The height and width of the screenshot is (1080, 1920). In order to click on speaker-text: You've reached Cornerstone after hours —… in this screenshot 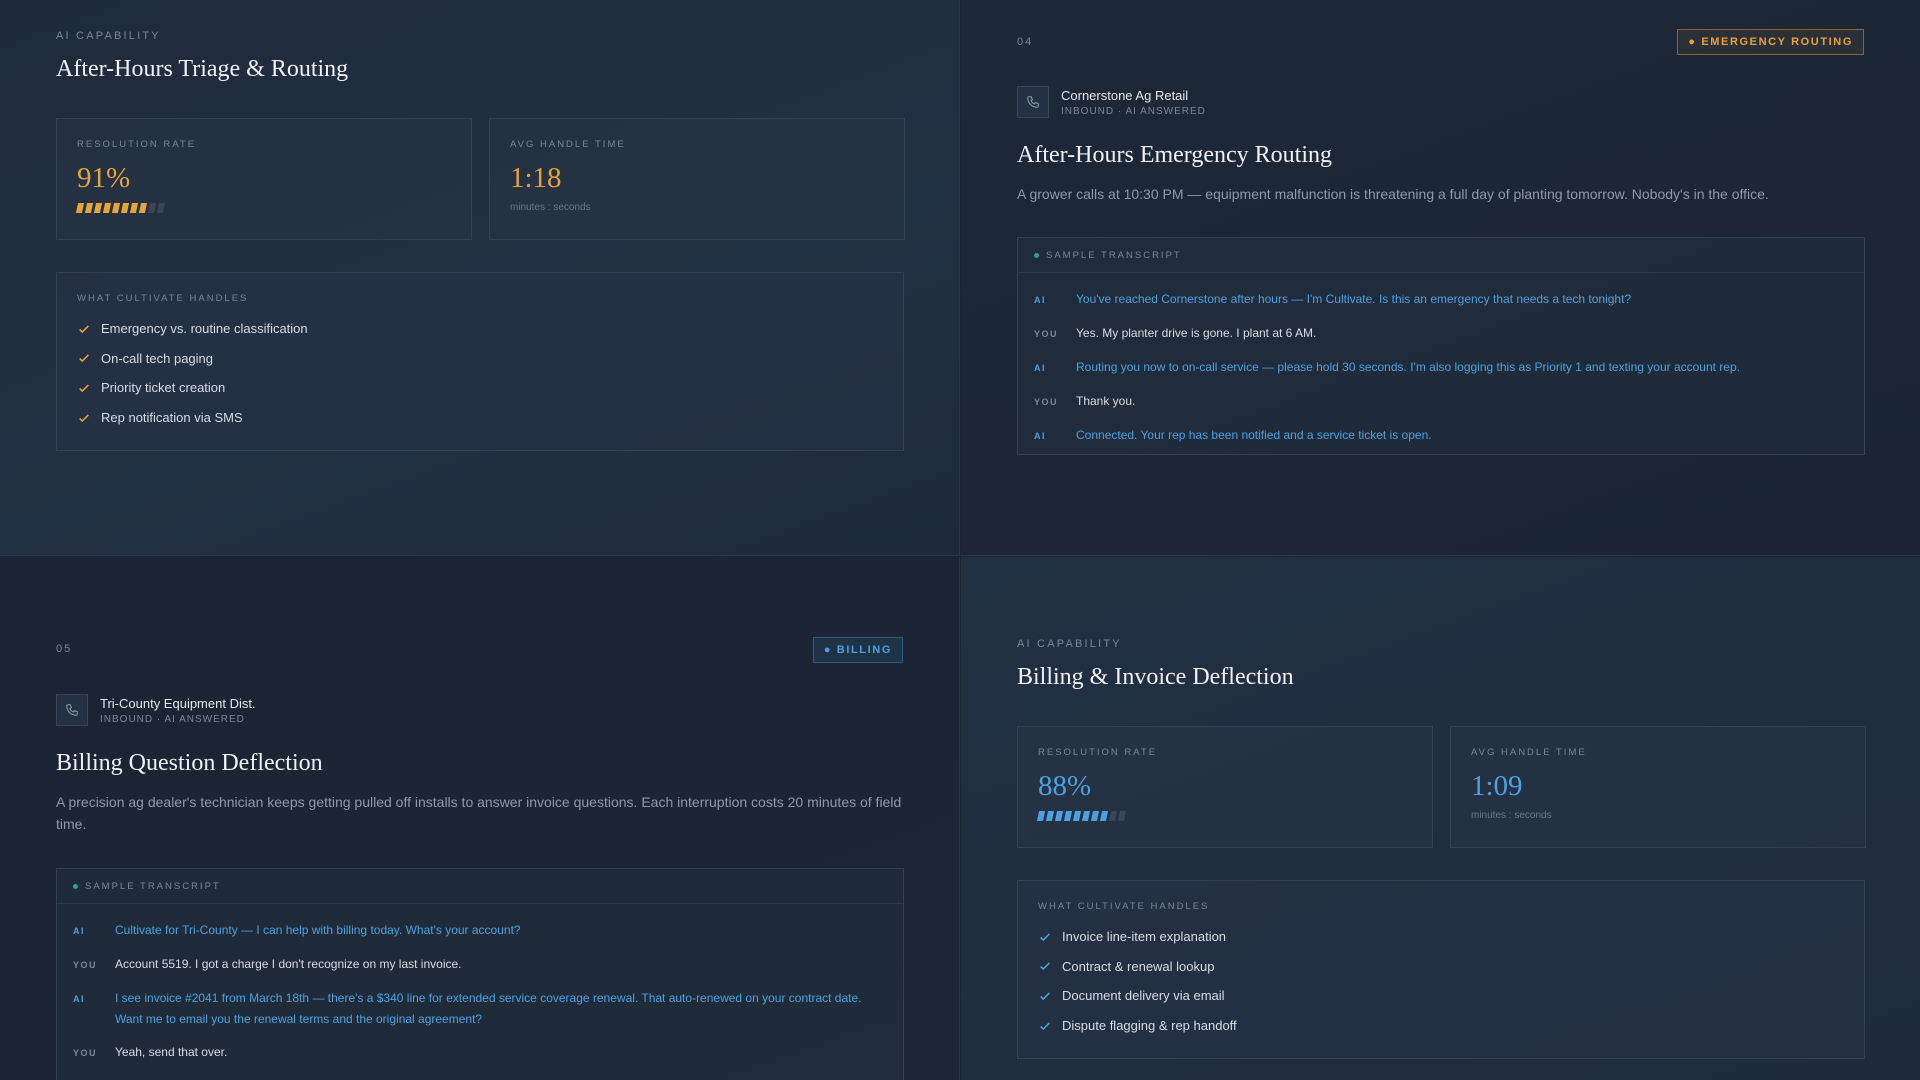, I will do `click(1354, 299)`.